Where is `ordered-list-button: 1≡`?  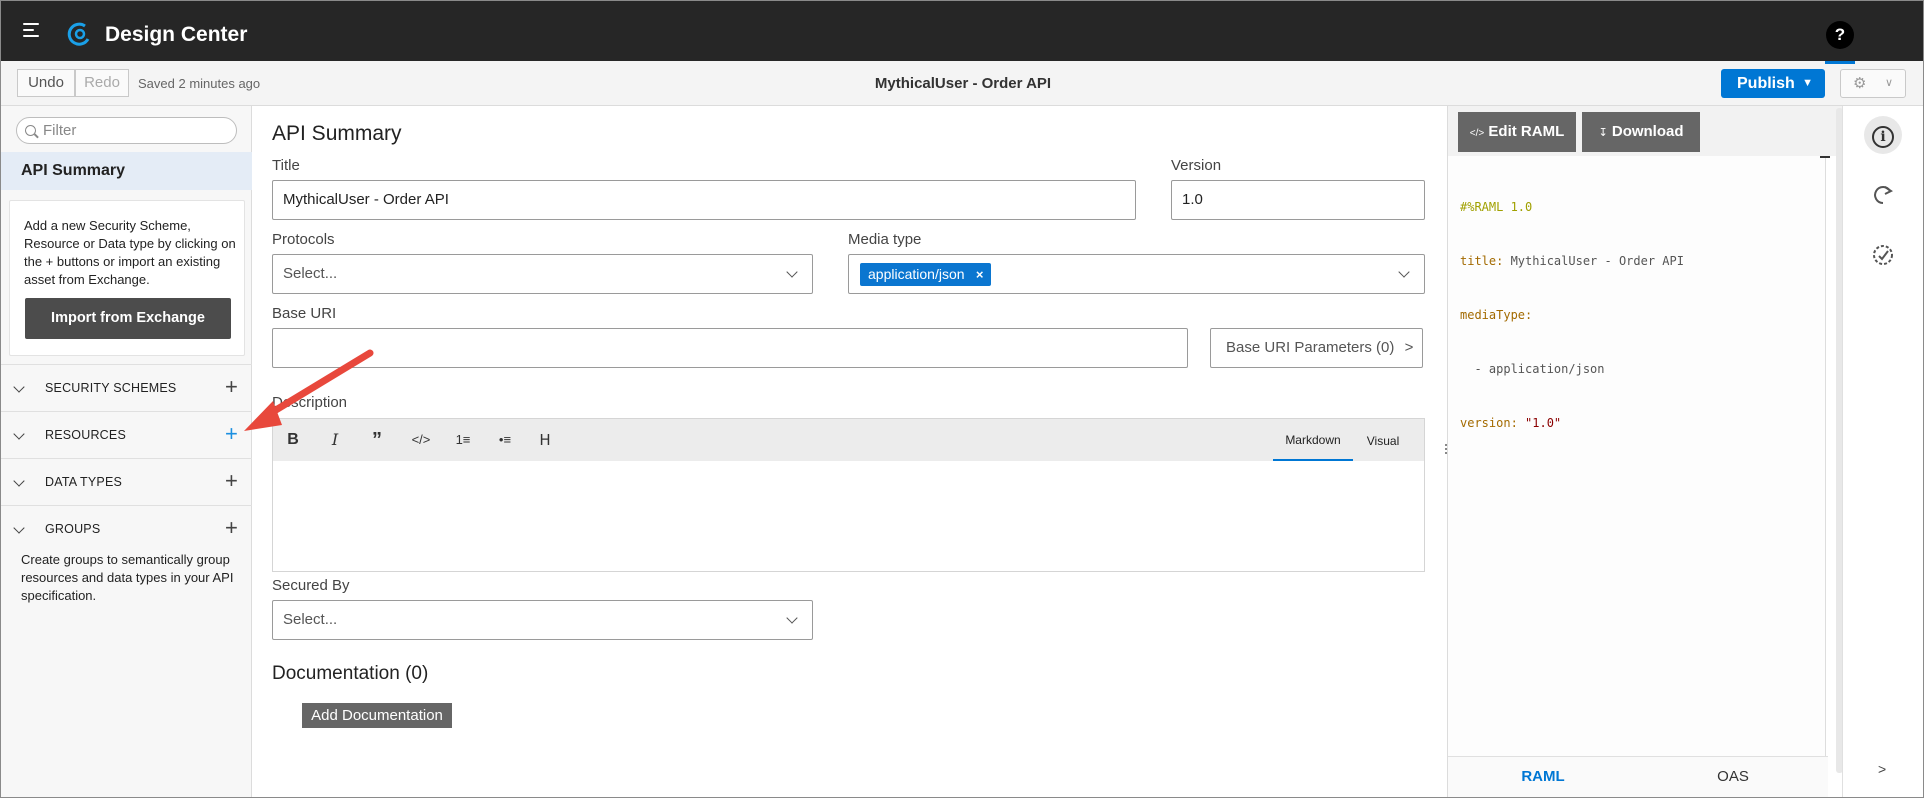
ordered-list-button: 1≡ is located at coordinates (463, 440).